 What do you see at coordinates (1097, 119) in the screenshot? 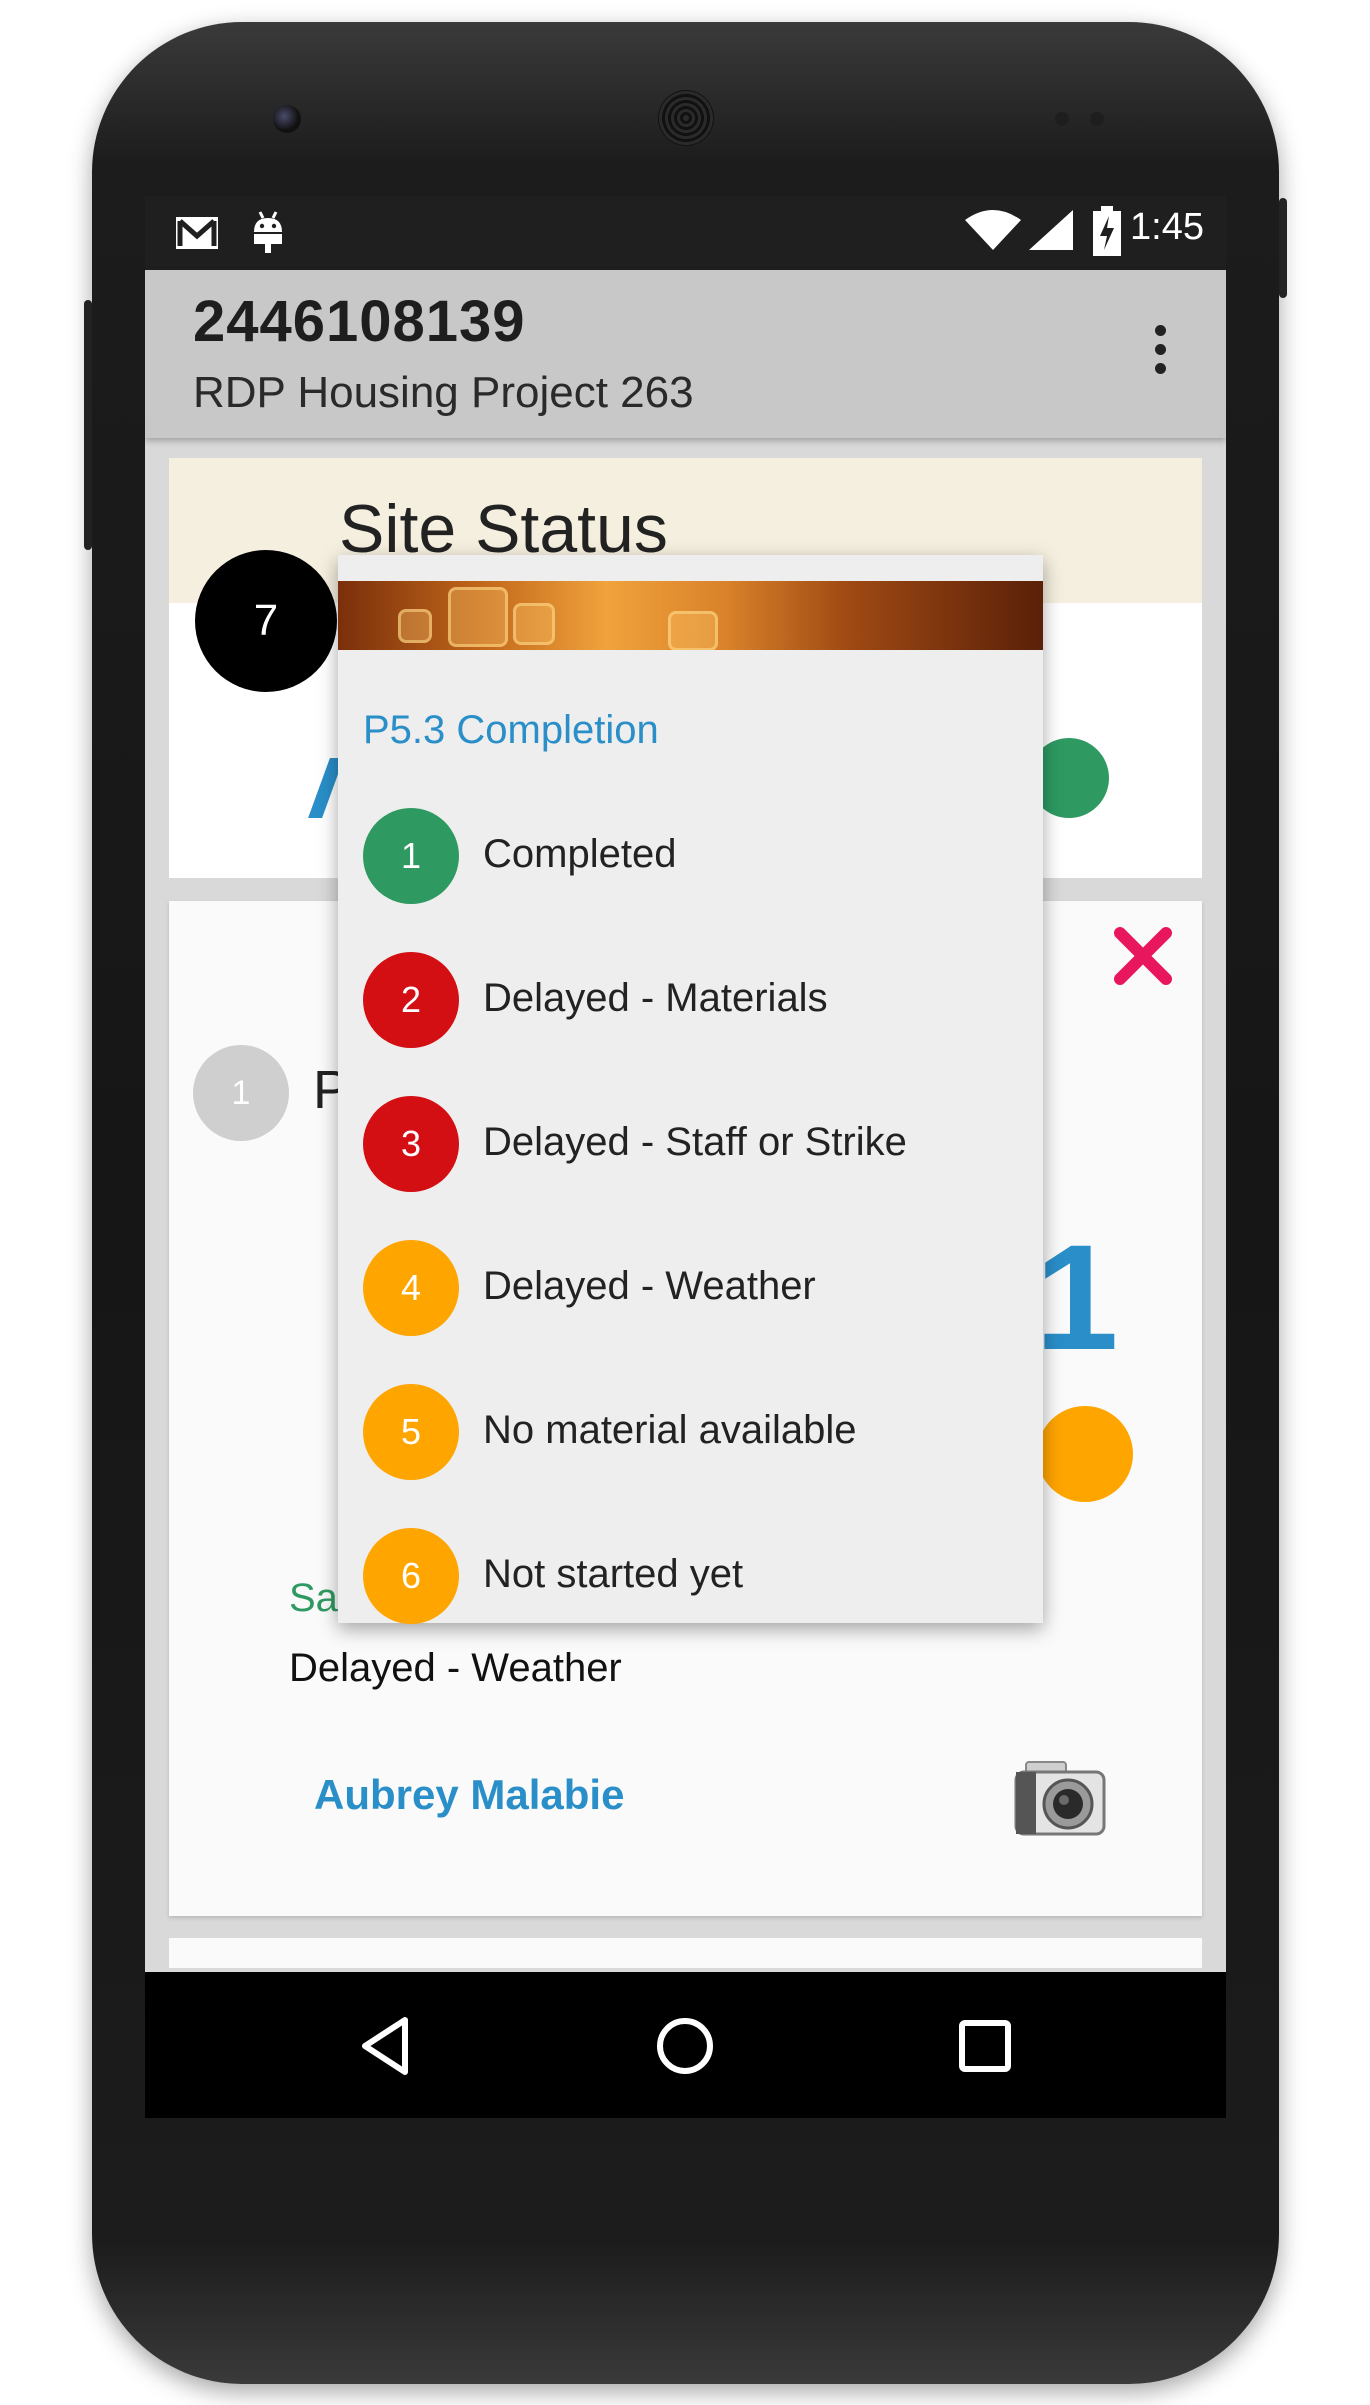
I see `light-sensor` at bounding box center [1097, 119].